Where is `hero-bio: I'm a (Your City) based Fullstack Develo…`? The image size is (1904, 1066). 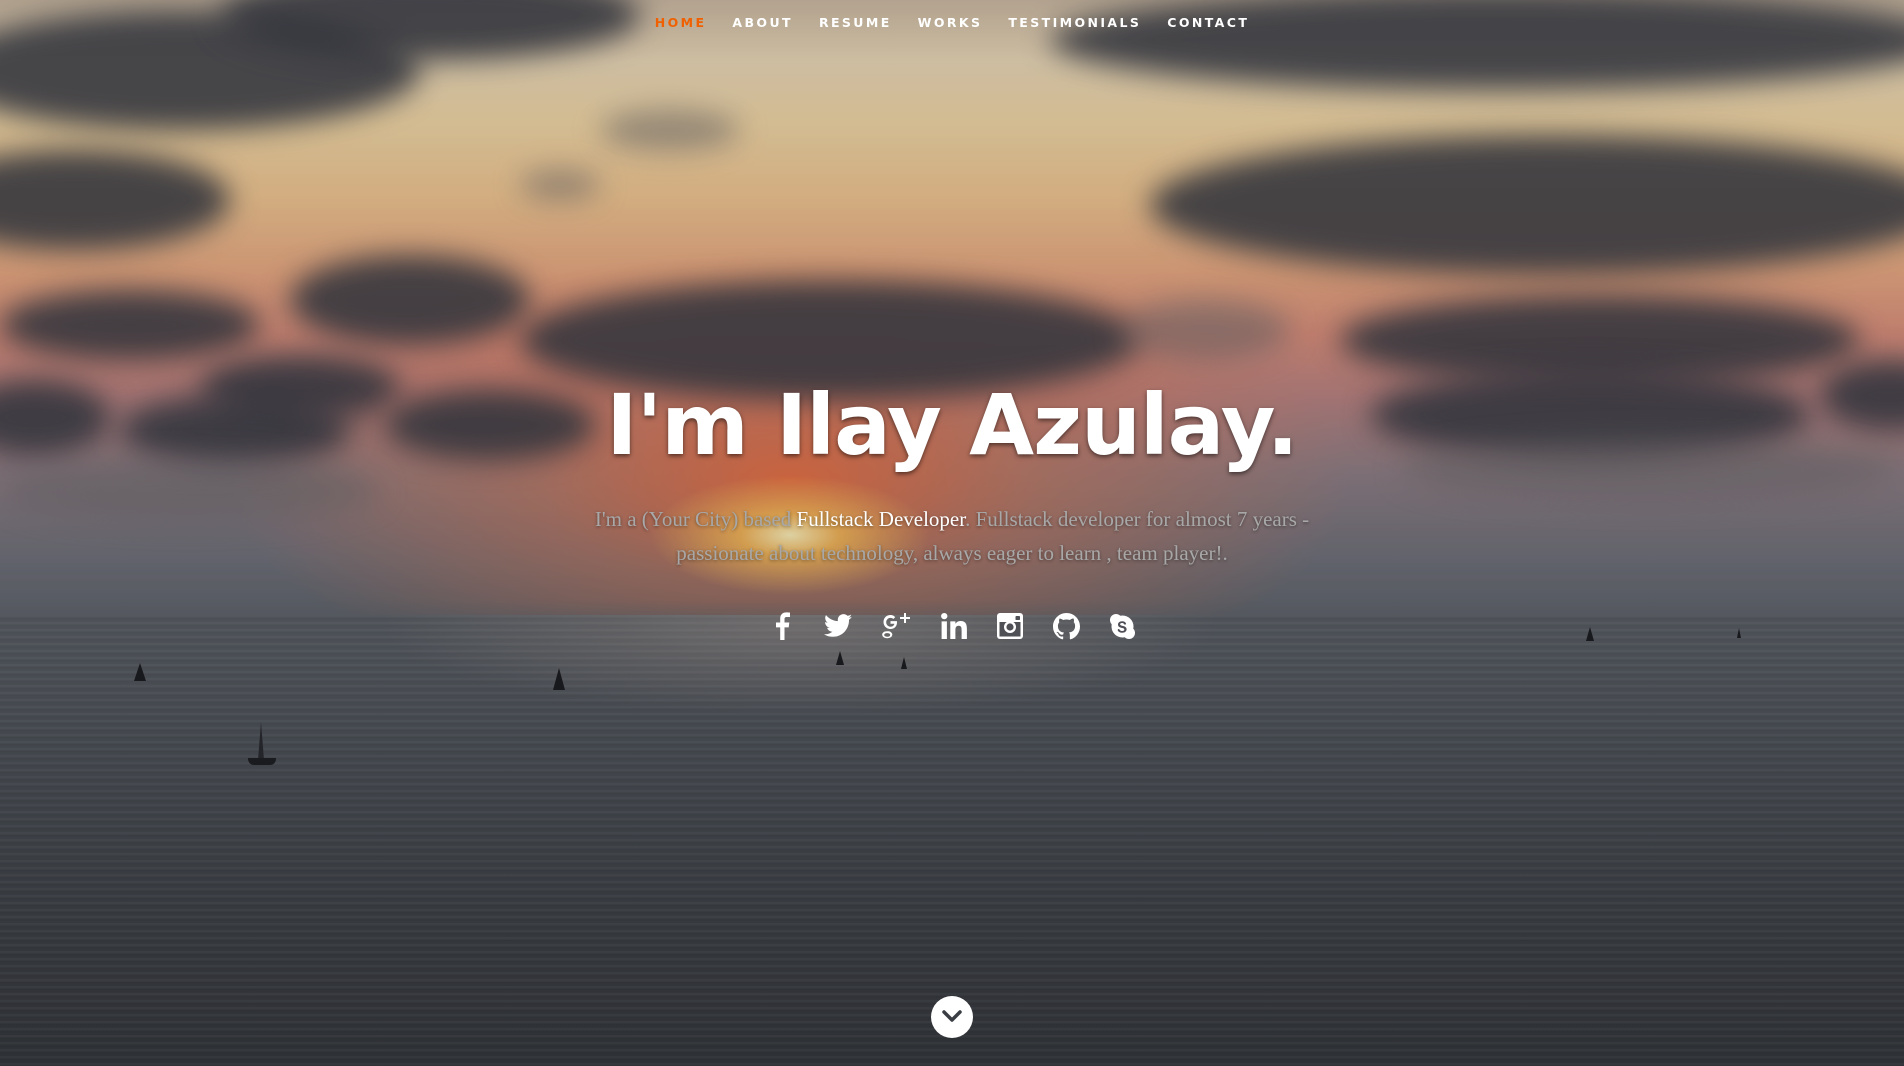
hero-bio: I'm a (Your City) based Fullstack Develo… is located at coordinates (952, 536).